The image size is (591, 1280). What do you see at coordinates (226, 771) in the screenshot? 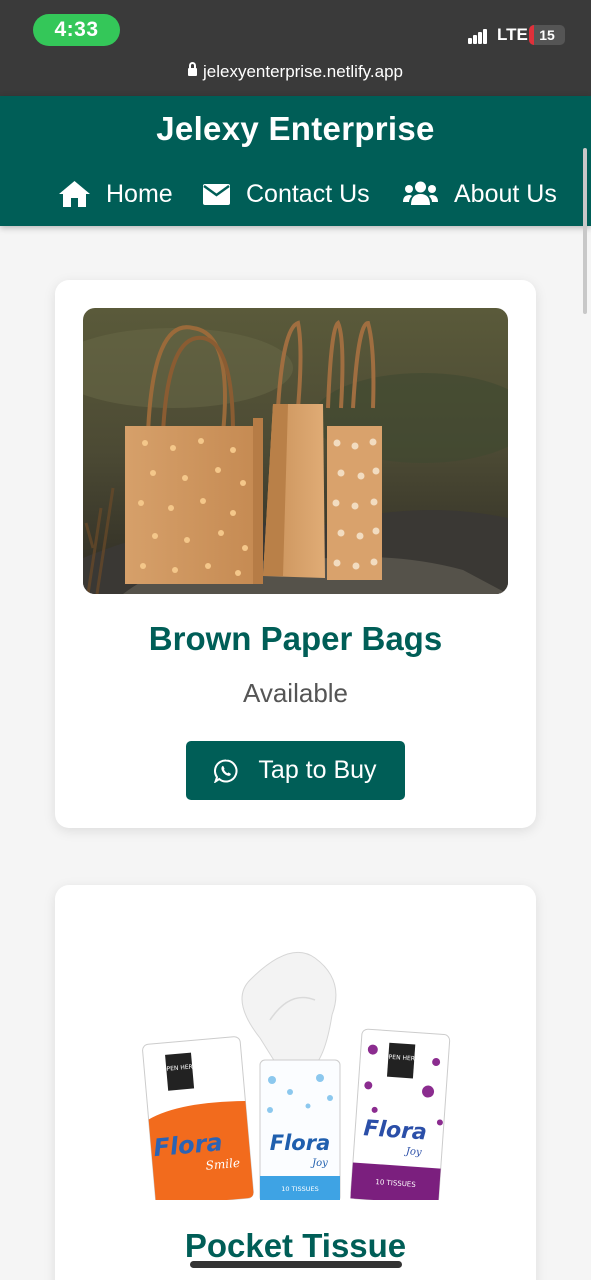
I see `whatsapp-icon` at bounding box center [226, 771].